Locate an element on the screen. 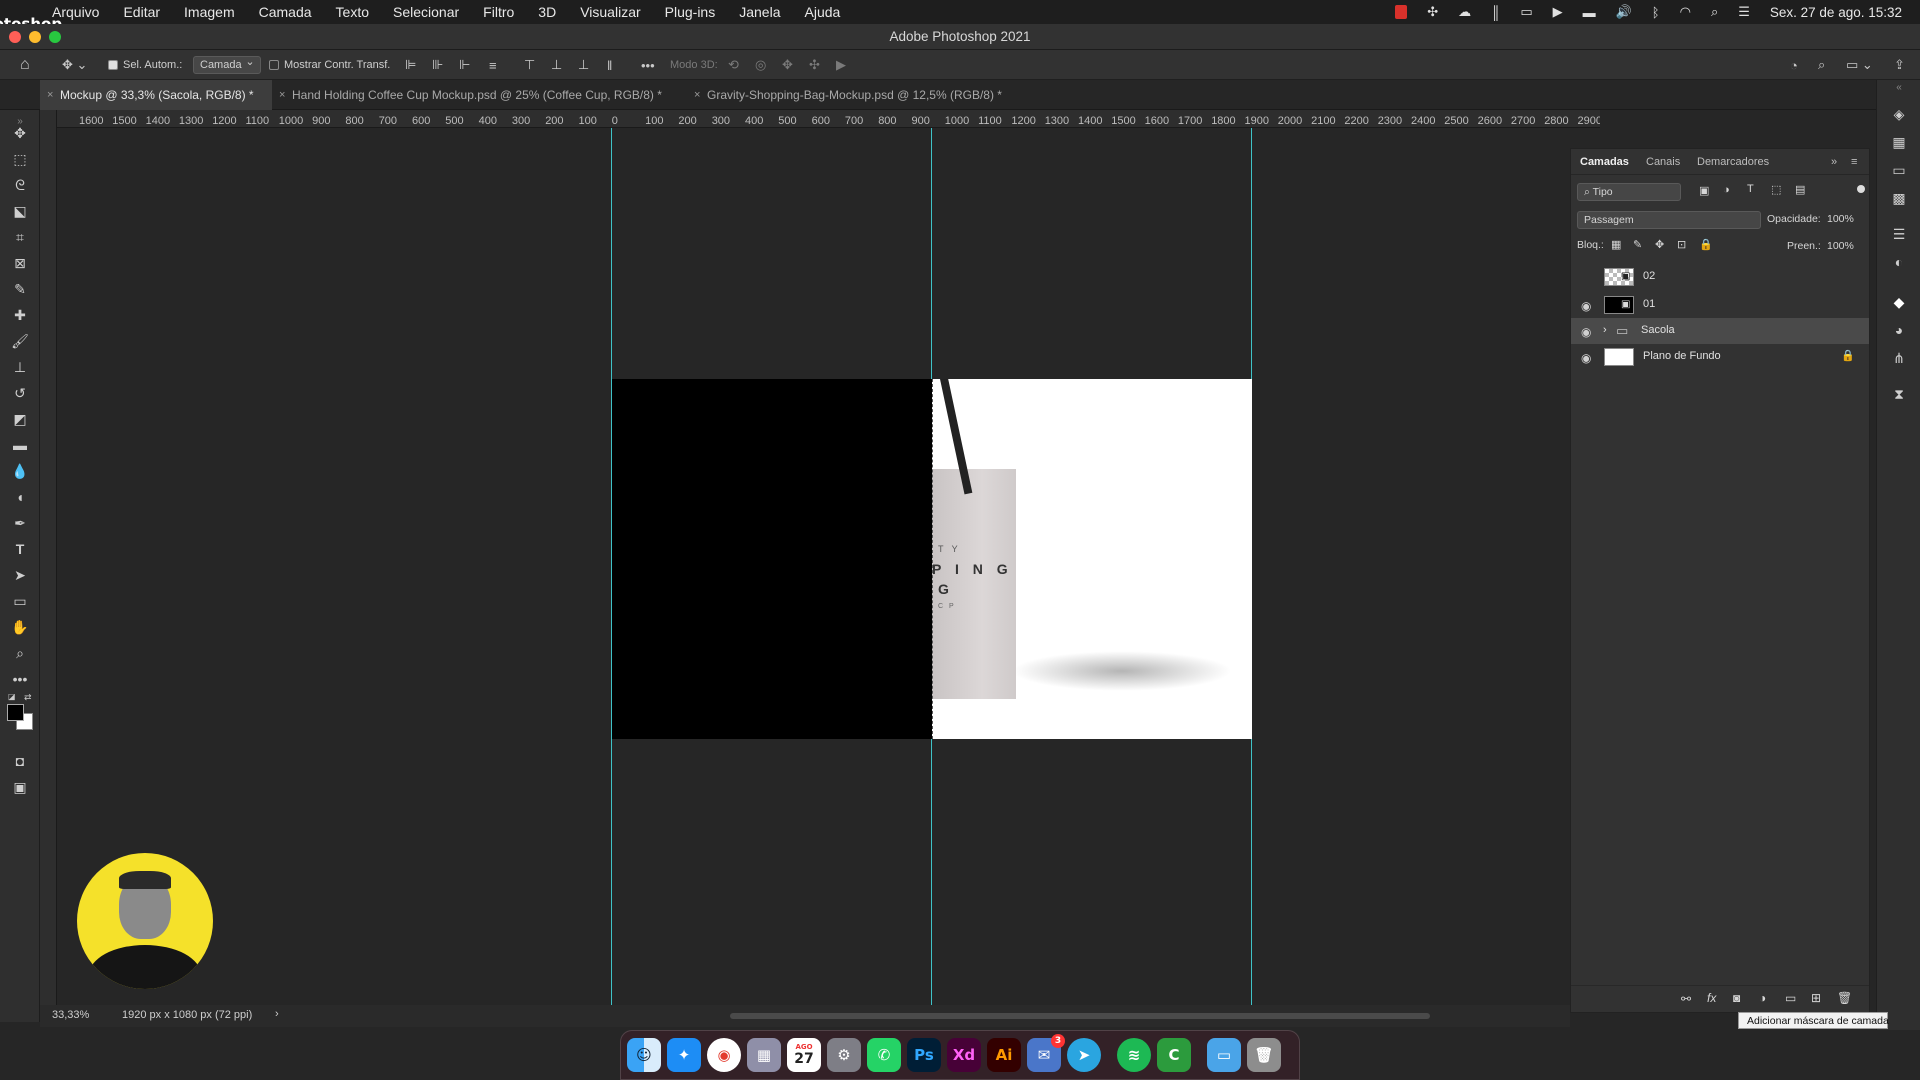 This screenshot has width=1920, height=1080. tab-close-icon: × is located at coordinates (50, 95).